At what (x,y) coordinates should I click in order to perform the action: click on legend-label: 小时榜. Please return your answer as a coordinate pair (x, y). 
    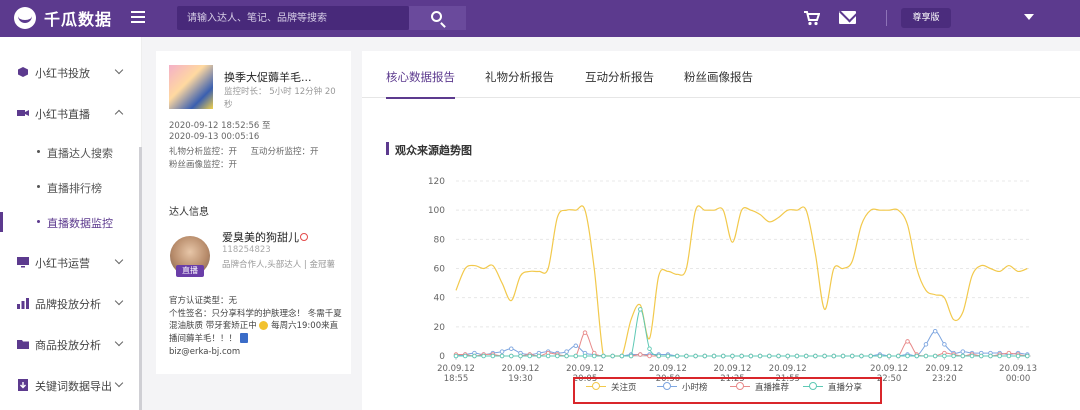
    Looking at the image, I should click on (695, 388).